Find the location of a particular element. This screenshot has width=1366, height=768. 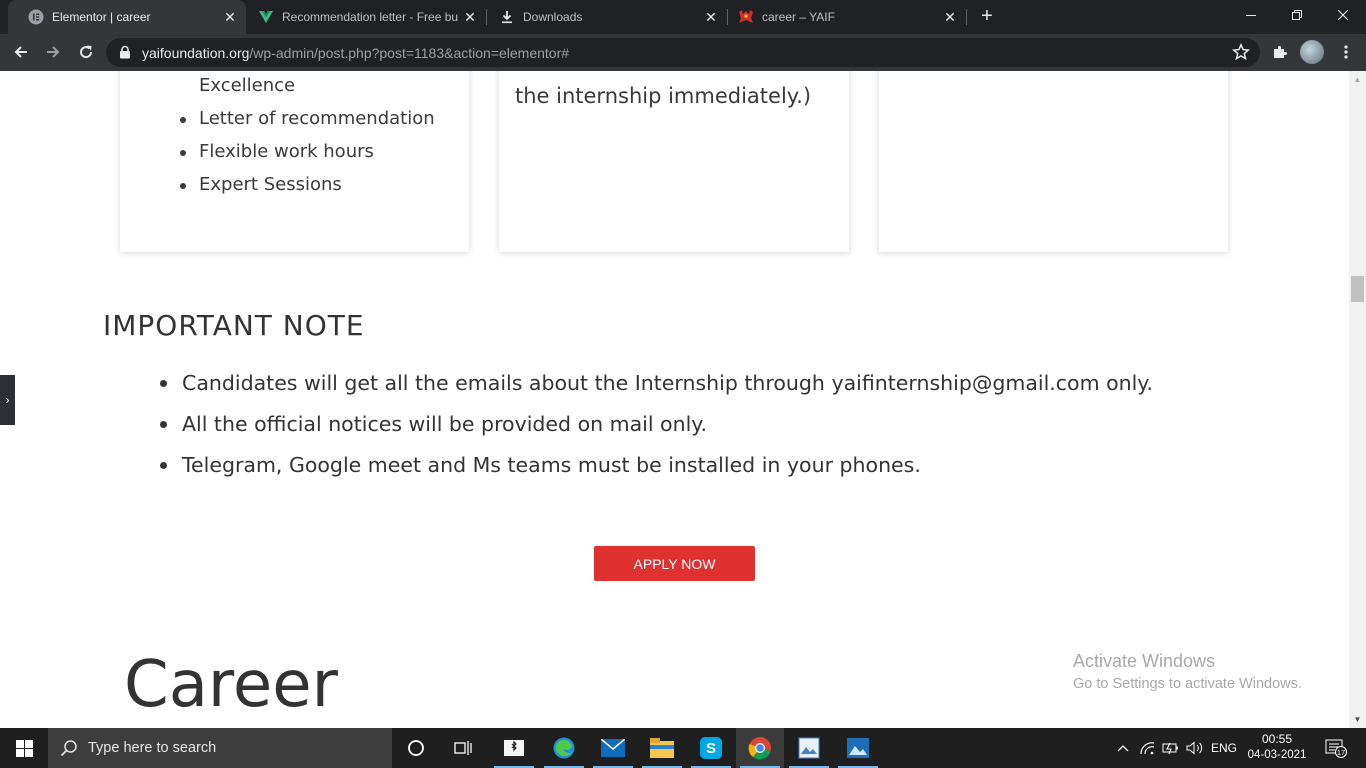

taskbar-chrome is located at coordinates (760, 748).